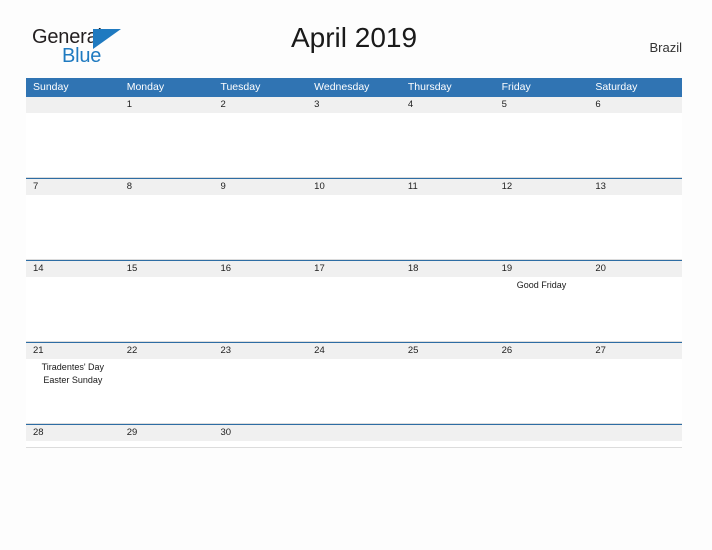 This screenshot has width=712, height=550. I want to click on day-cell-4: 4, so click(448, 105).